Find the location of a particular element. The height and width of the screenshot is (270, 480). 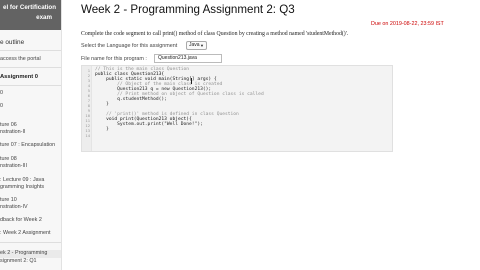

sidebar-item-lecture-08: ture 08 is located at coordinates (30, 159).